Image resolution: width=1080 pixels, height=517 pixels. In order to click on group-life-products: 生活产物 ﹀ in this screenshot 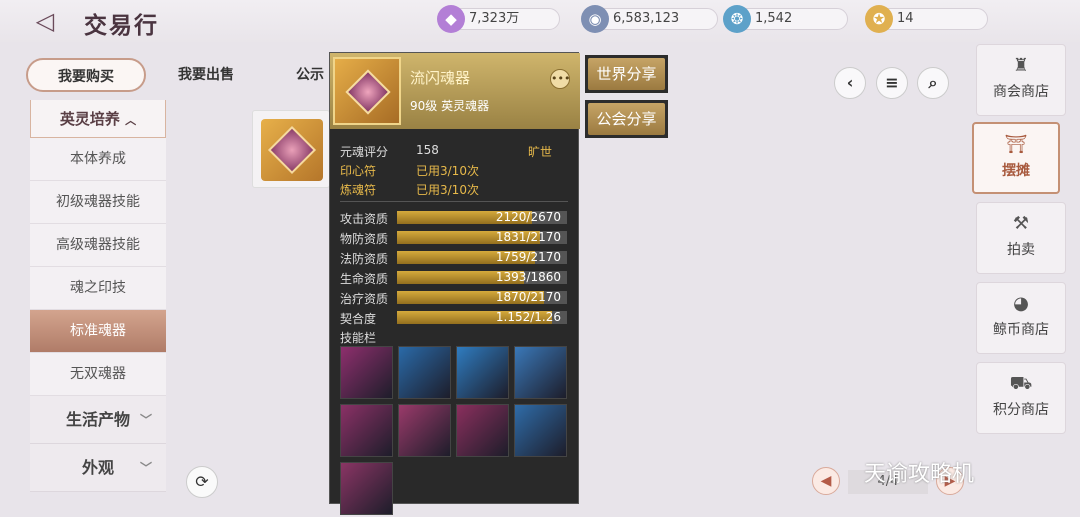, I will do `click(98, 420)`.